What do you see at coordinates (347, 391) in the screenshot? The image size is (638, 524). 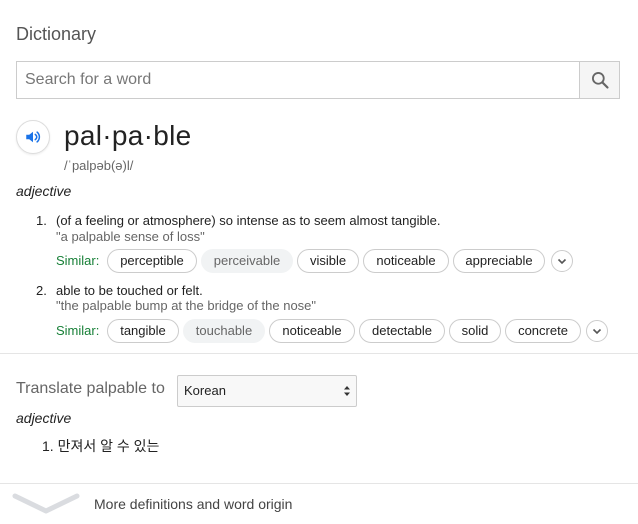 I see `sort-arrows-icon` at bounding box center [347, 391].